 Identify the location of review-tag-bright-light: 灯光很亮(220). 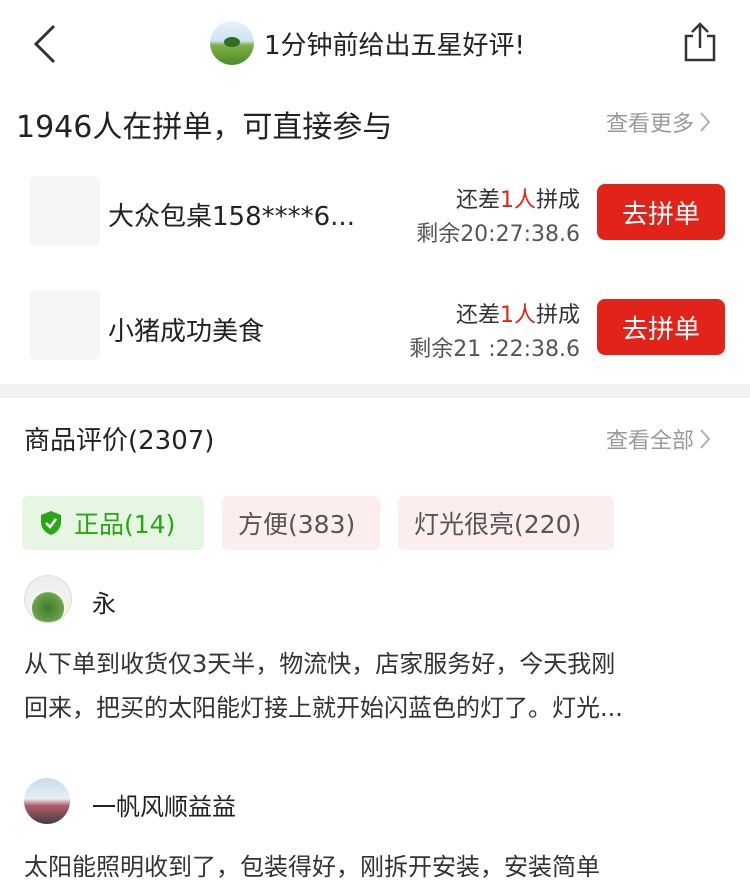
(506, 523).